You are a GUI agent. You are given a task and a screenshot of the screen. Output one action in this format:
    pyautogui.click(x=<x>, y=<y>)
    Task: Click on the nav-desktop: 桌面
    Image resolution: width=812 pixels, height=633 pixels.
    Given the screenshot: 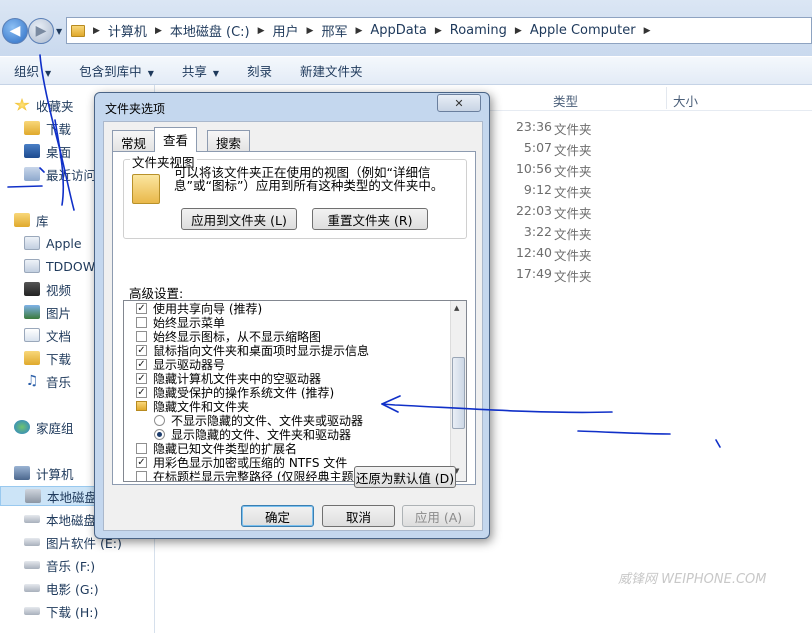 What is the action you would take?
    pyautogui.click(x=47, y=151)
    